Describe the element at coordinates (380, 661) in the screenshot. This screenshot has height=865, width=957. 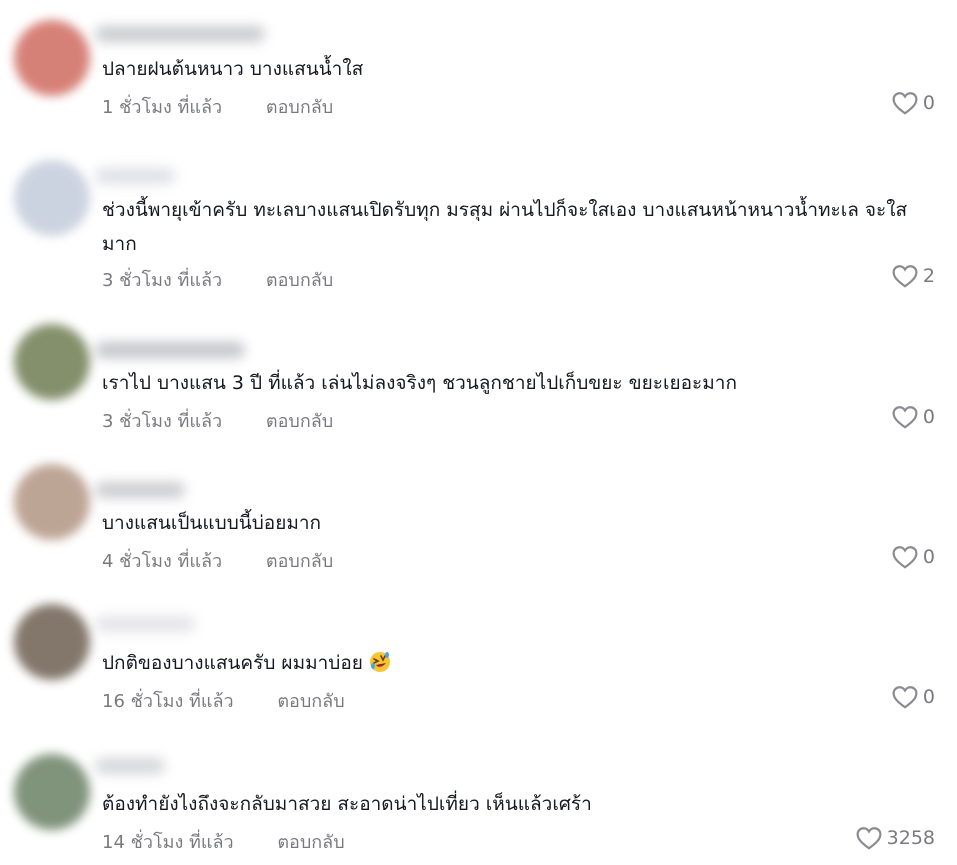
I see `rolling-on-floor-laughing-emoji` at that location.